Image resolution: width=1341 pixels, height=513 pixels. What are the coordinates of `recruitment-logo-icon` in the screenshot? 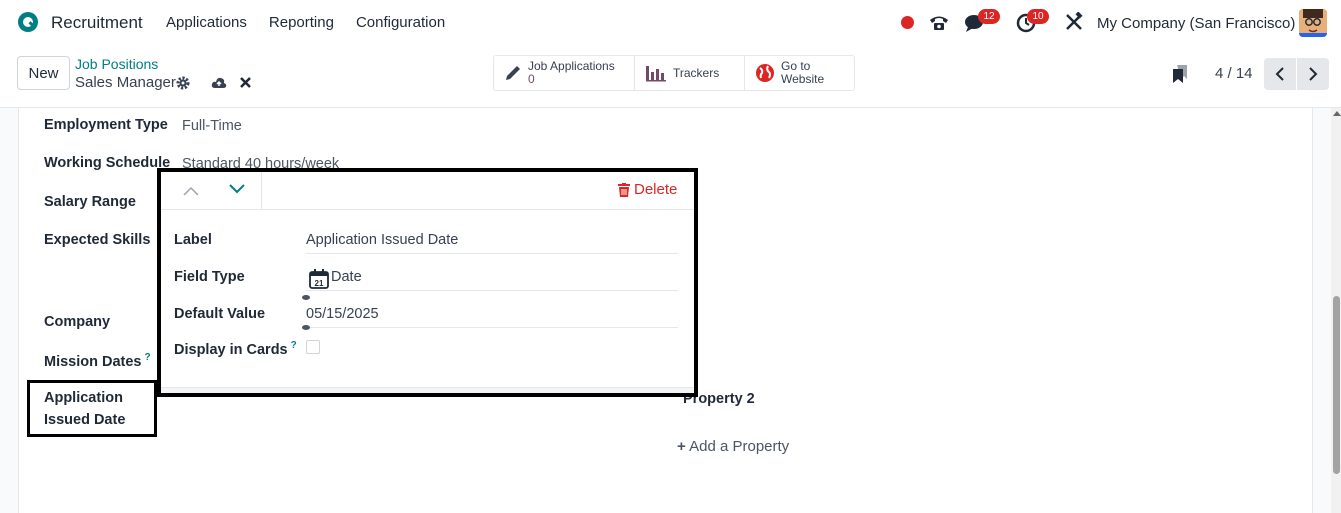 It's located at (28, 22).